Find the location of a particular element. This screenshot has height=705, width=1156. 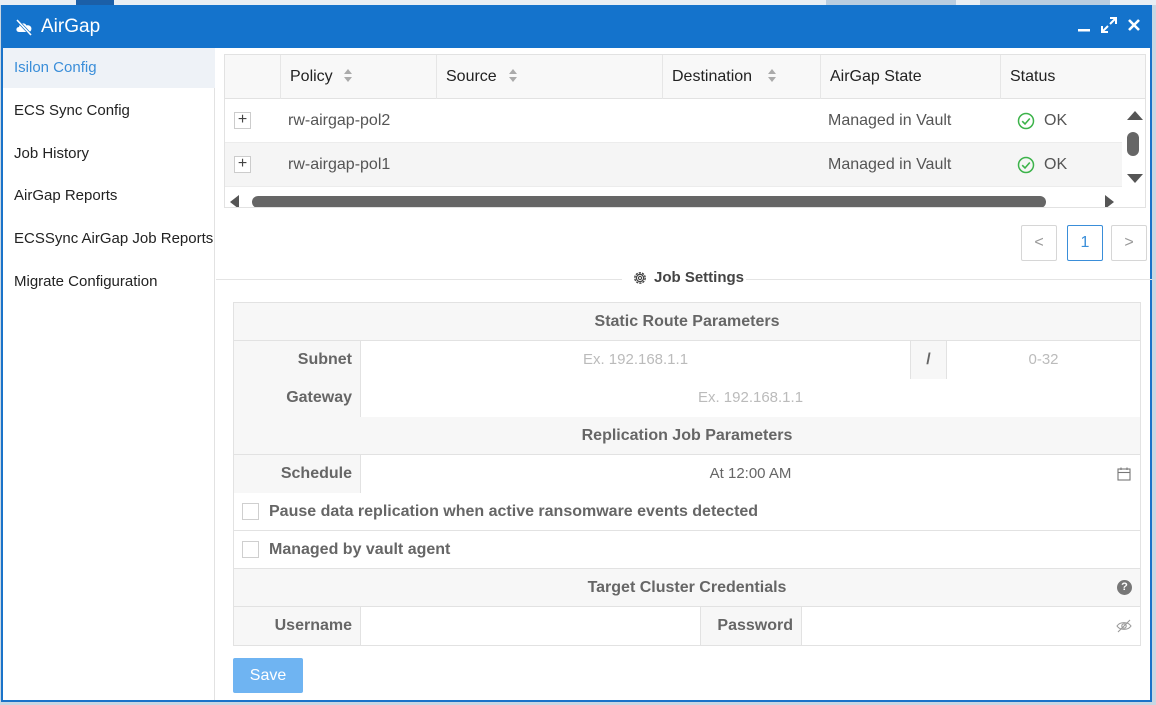

schedule-label: Schedule is located at coordinates (297, 474).